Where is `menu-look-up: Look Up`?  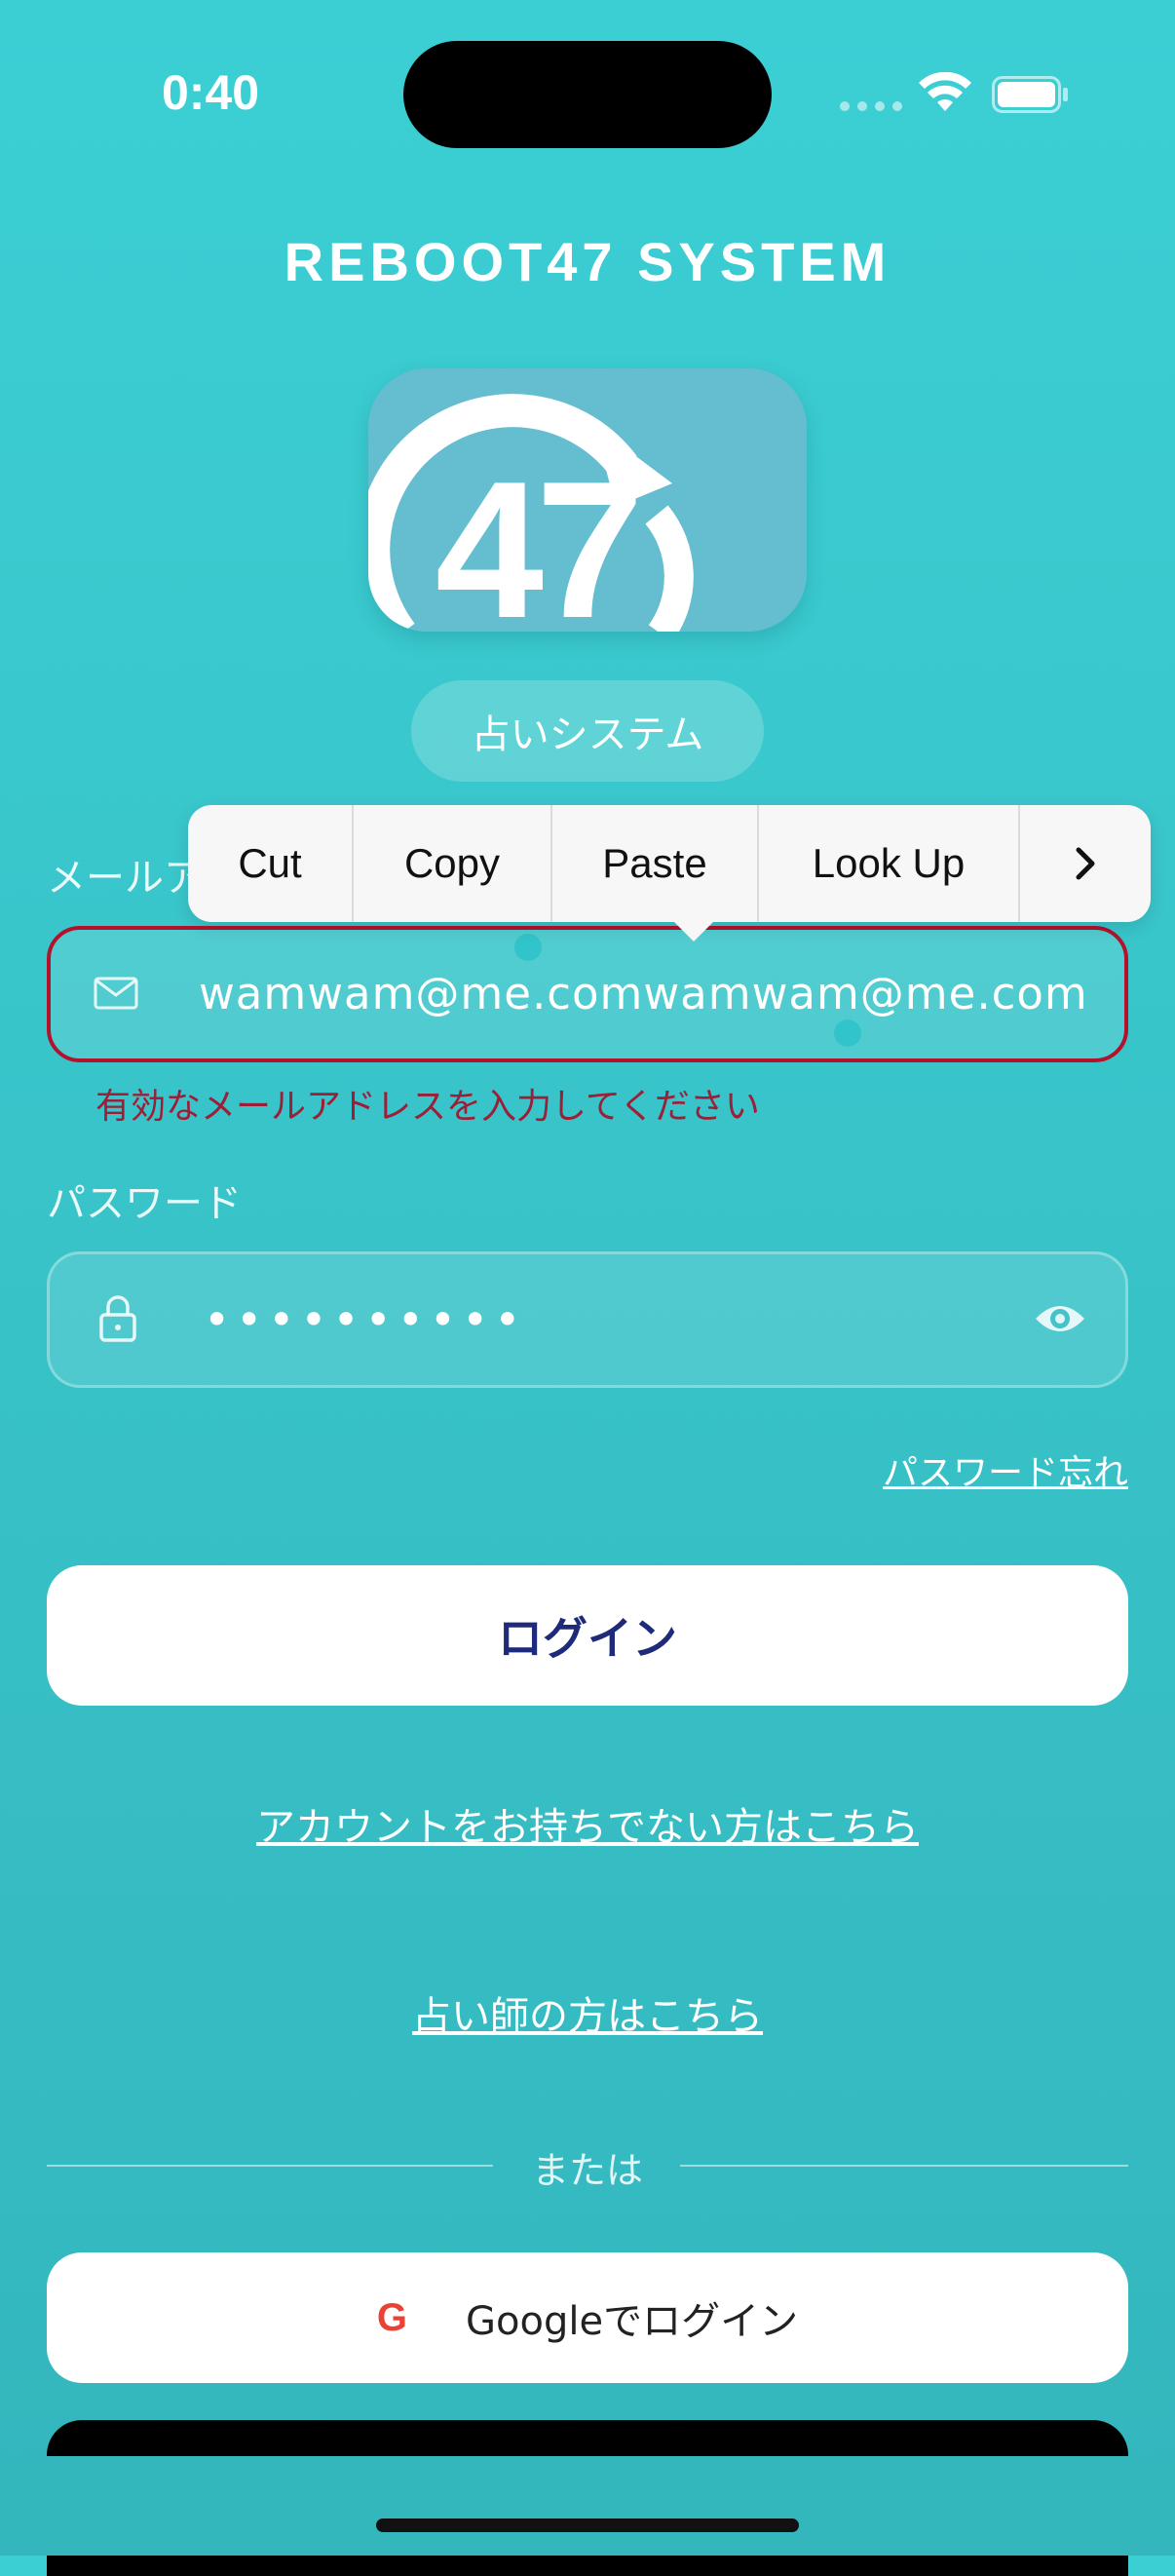 menu-look-up: Look Up is located at coordinates (889, 863).